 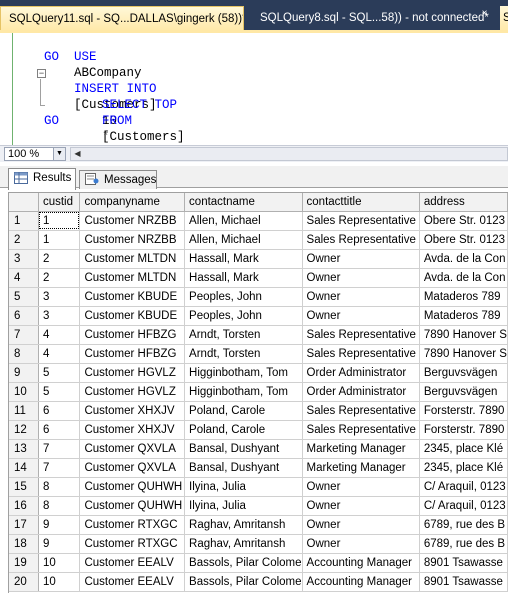 I want to click on cell-address: 6789, rue des B, so click(x=463, y=525).